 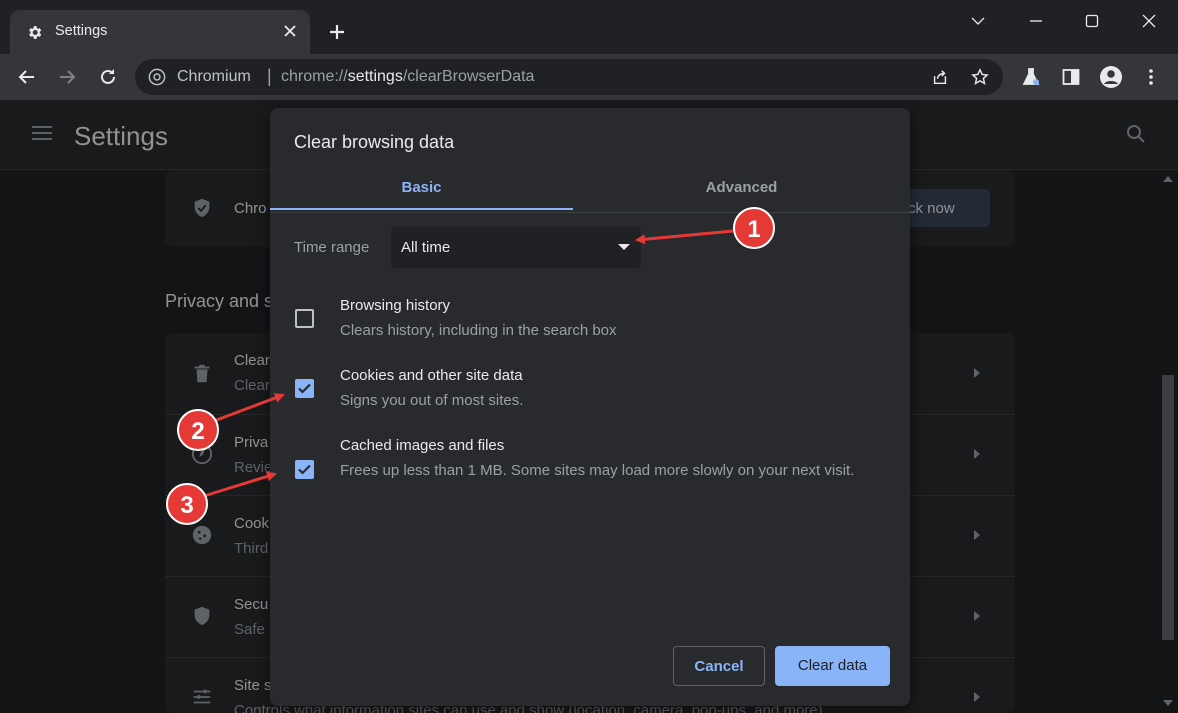 What do you see at coordinates (940, 77) in the screenshot?
I see `share-icon` at bounding box center [940, 77].